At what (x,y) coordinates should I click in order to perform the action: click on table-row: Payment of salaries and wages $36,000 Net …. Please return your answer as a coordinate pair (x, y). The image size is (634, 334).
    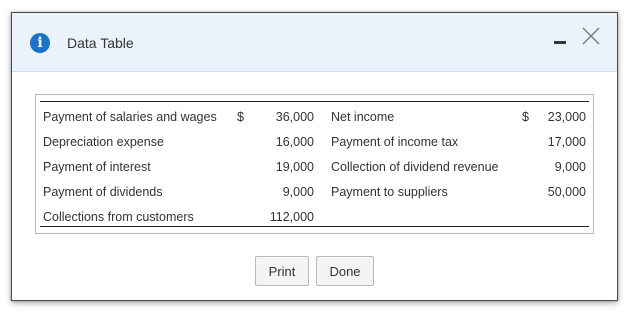
    Looking at the image, I should click on (314, 116).